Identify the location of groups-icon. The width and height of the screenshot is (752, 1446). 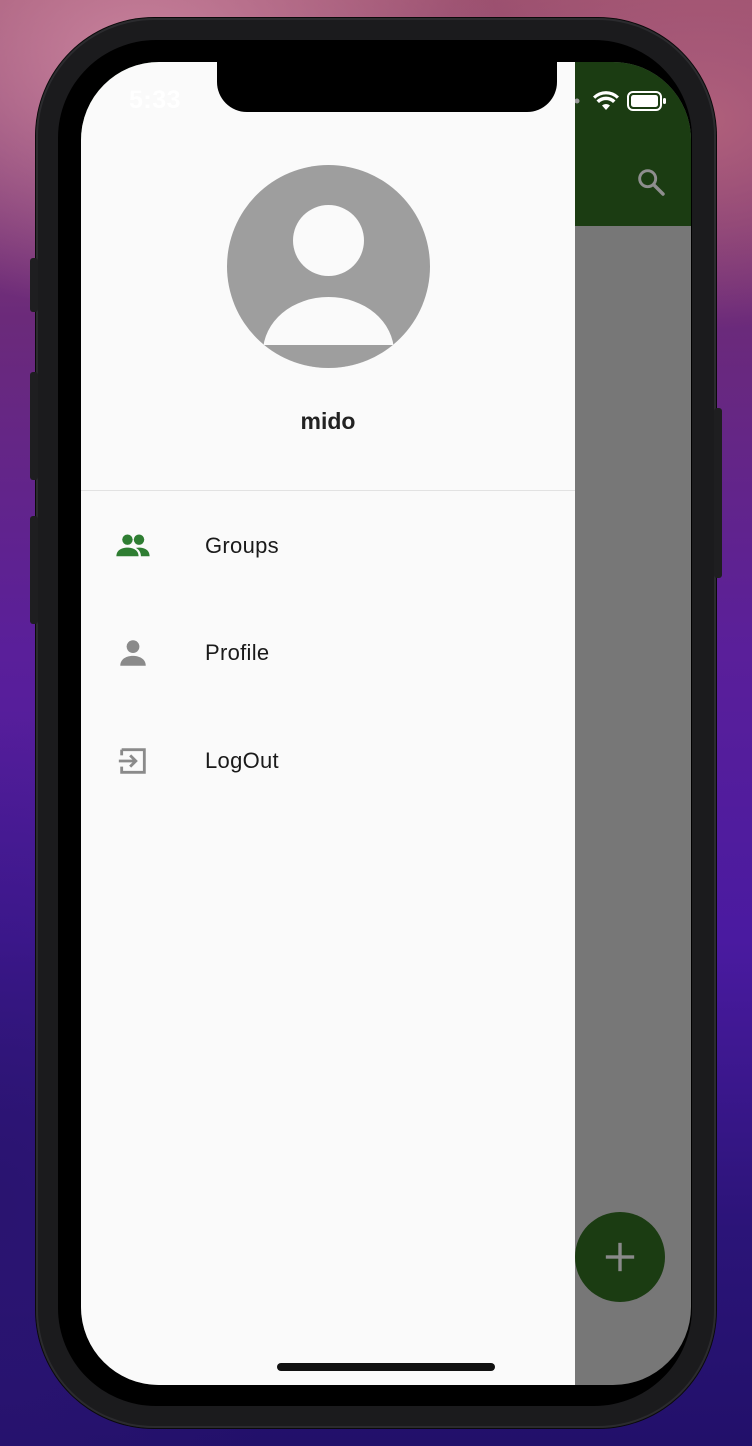
(133, 546).